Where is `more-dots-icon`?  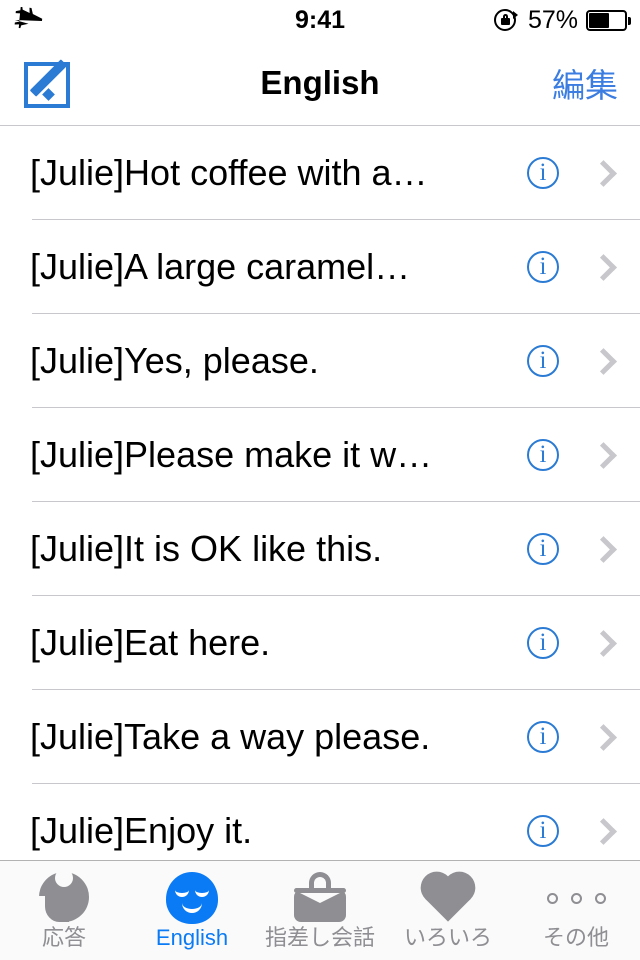 more-dots-icon is located at coordinates (576, 898).